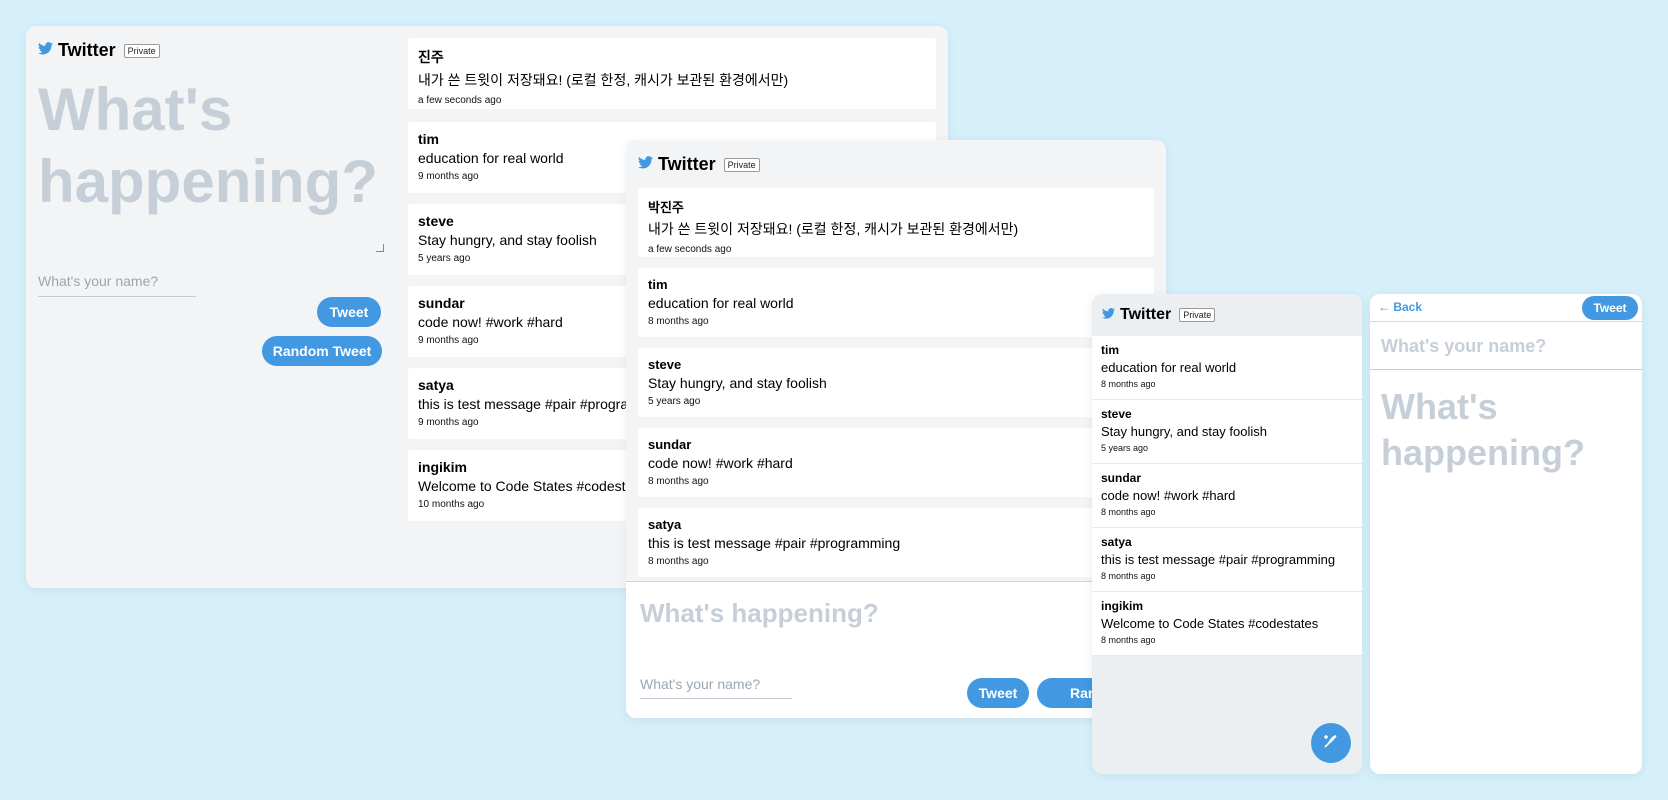 The image size is (1668, 800). I want to click on textarea-resize-handle, so click(380, 248).